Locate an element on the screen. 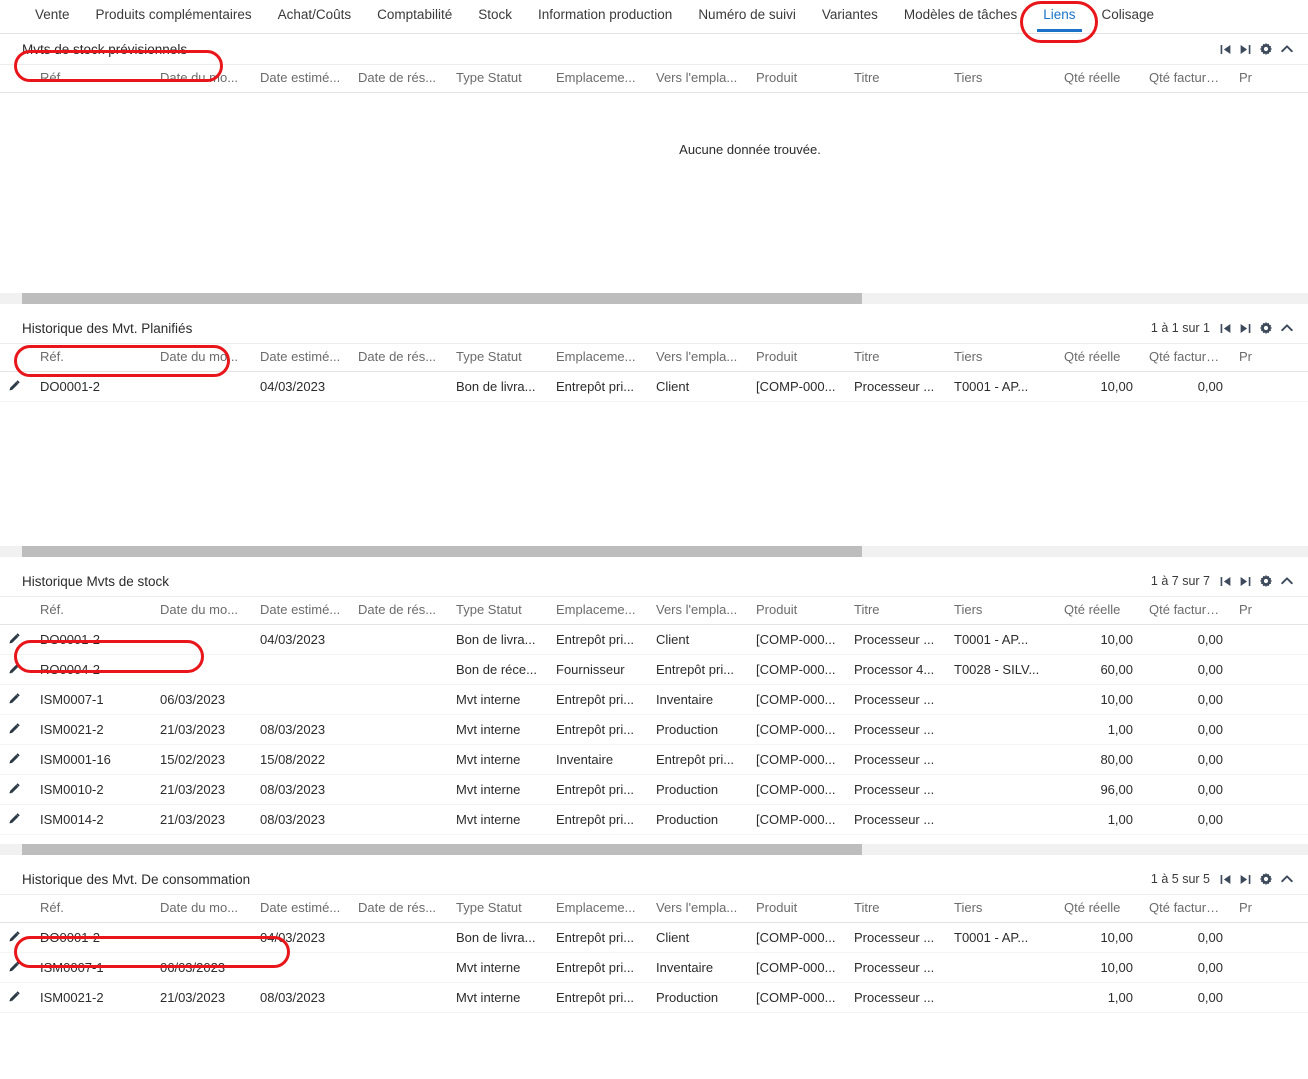 Image resolution: width=1308 pixels, height=1079 pixels. tab-comptabilit: Comptabilité is located at coordinates (414, 16).